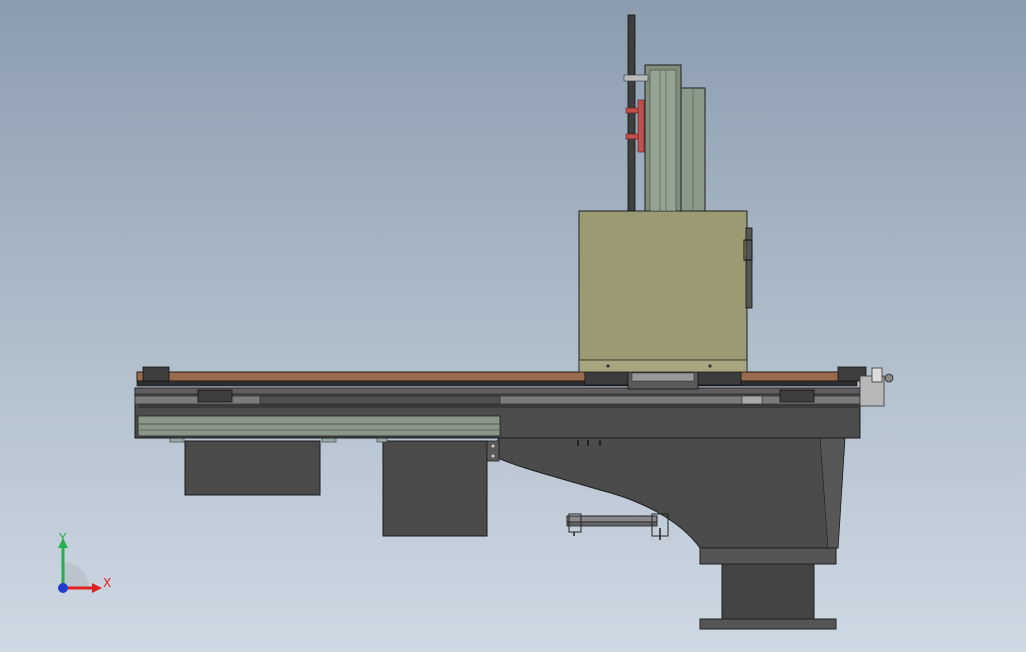  I want to click on support-pedestal, so click(671, 532).